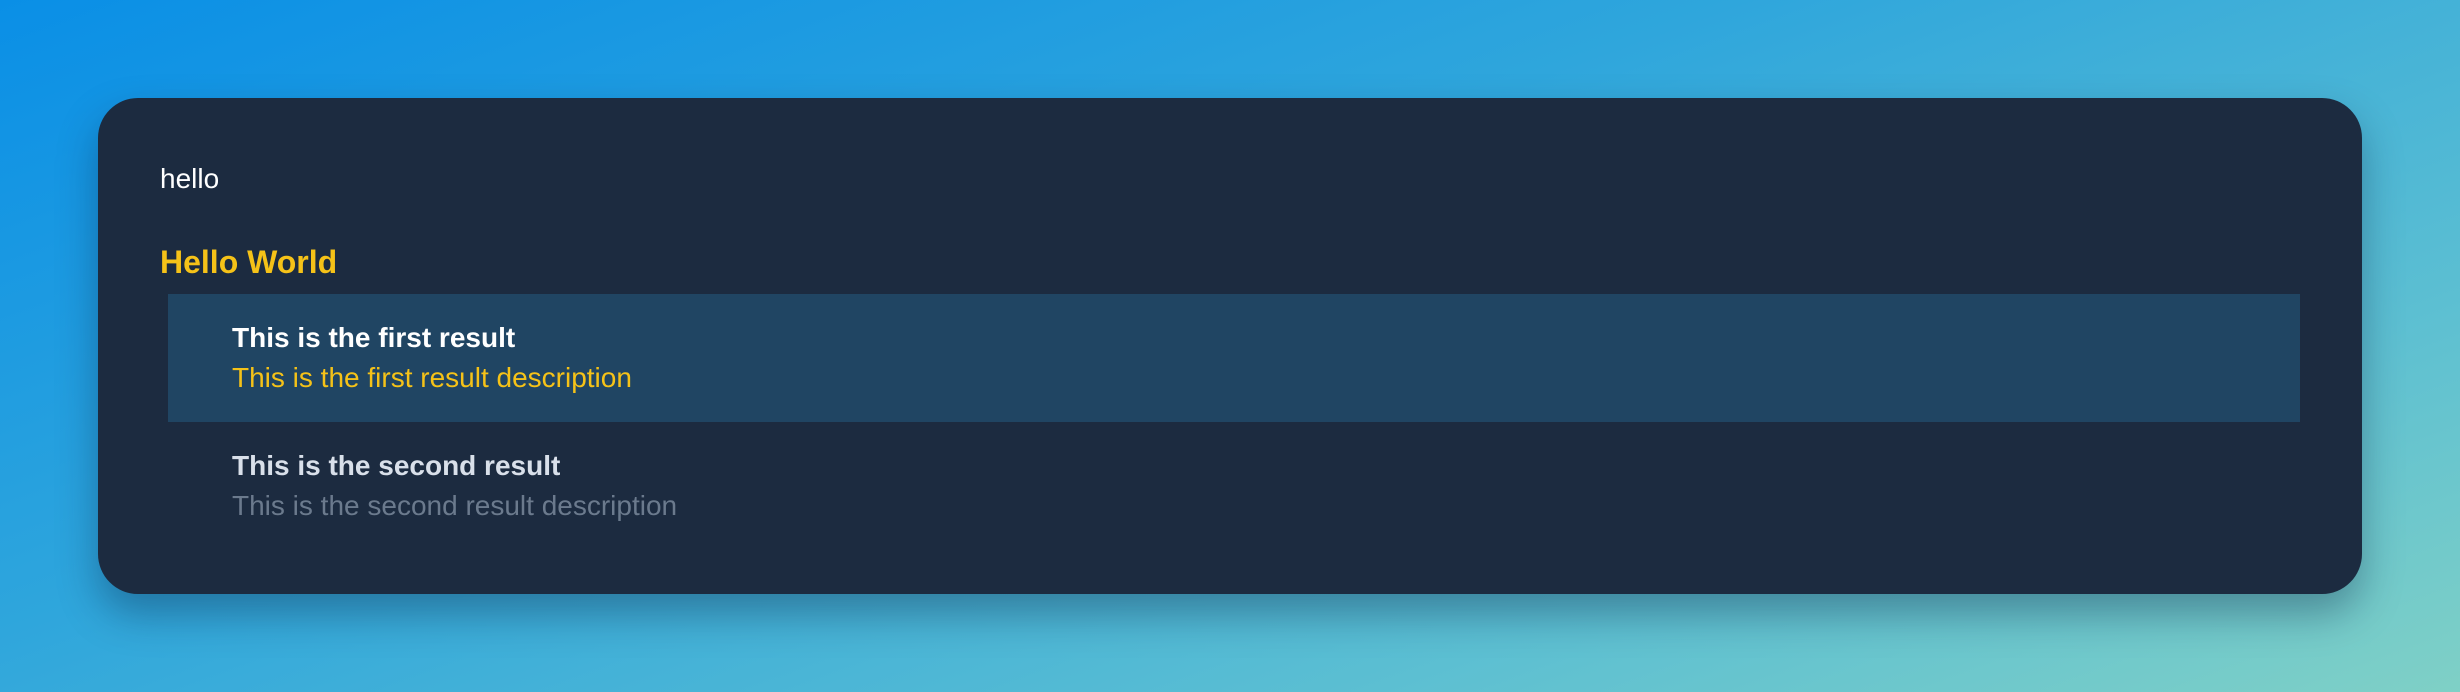 The height and width of the screenshot is (692, 2460). What do you see at coordinates (374, 337) in the screenshot?
I see `result-title: This is the first result` at bounding box center [374, 337].